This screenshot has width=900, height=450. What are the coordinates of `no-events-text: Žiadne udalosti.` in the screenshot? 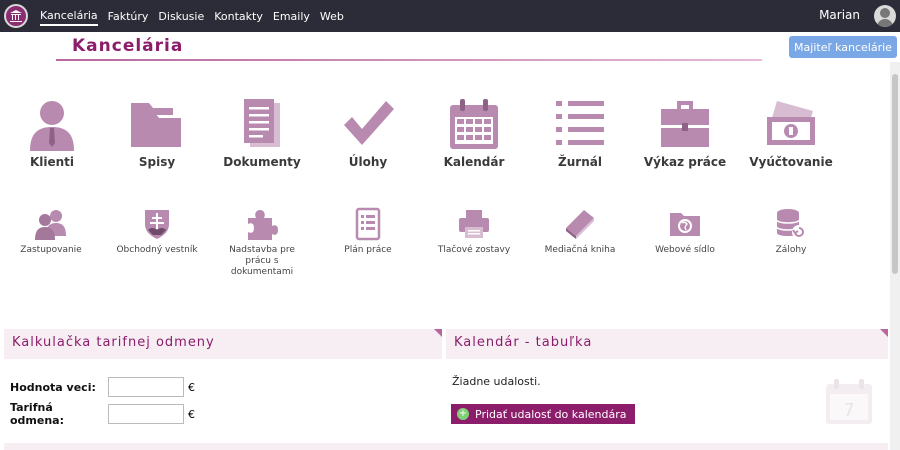 It's located at (496, 381).